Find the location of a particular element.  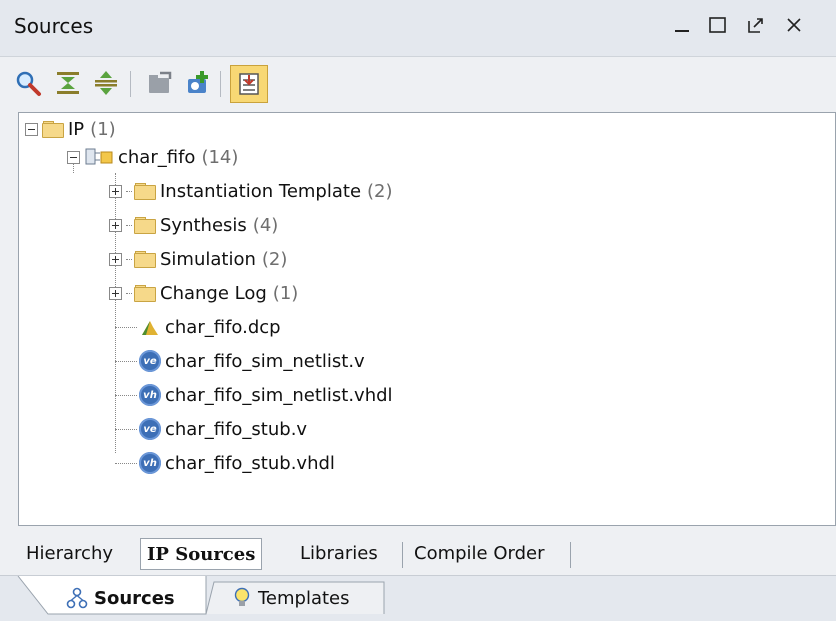

view-tab-sources: Sources is located at coordinates (120, 598).